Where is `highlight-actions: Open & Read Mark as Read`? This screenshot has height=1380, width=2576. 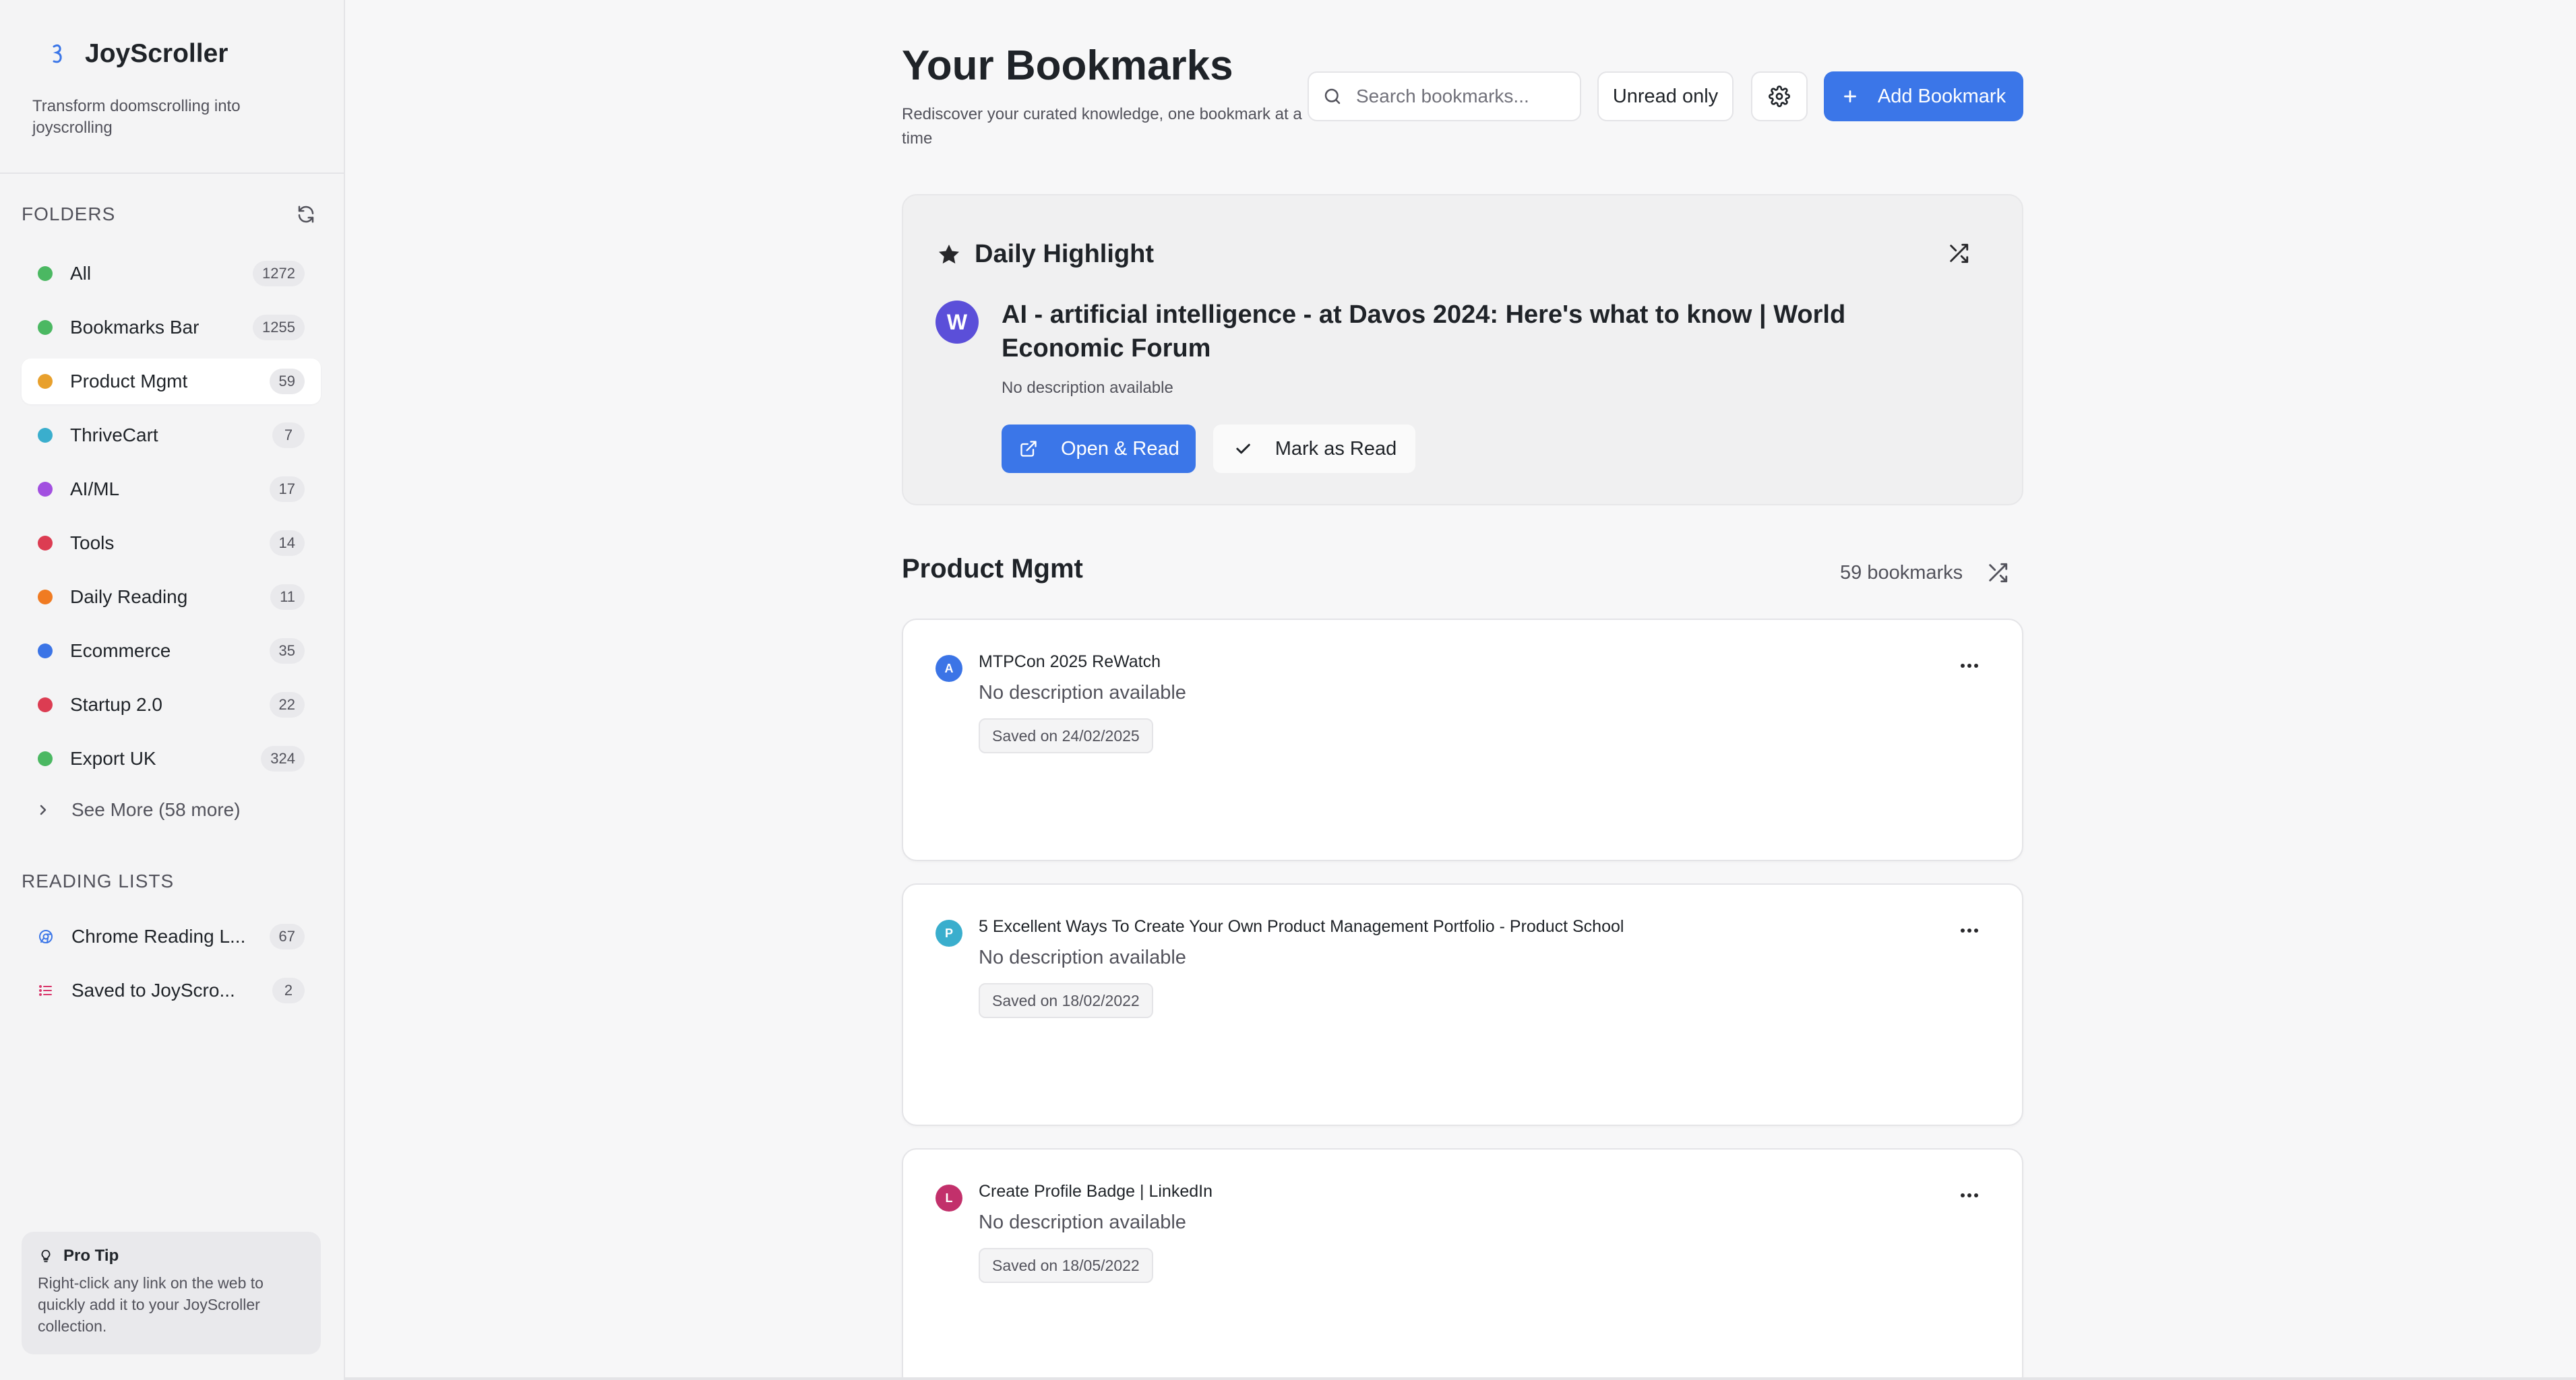 highlight-actions: Open & Read Mark as Read is located at coordinates (1209, 449).